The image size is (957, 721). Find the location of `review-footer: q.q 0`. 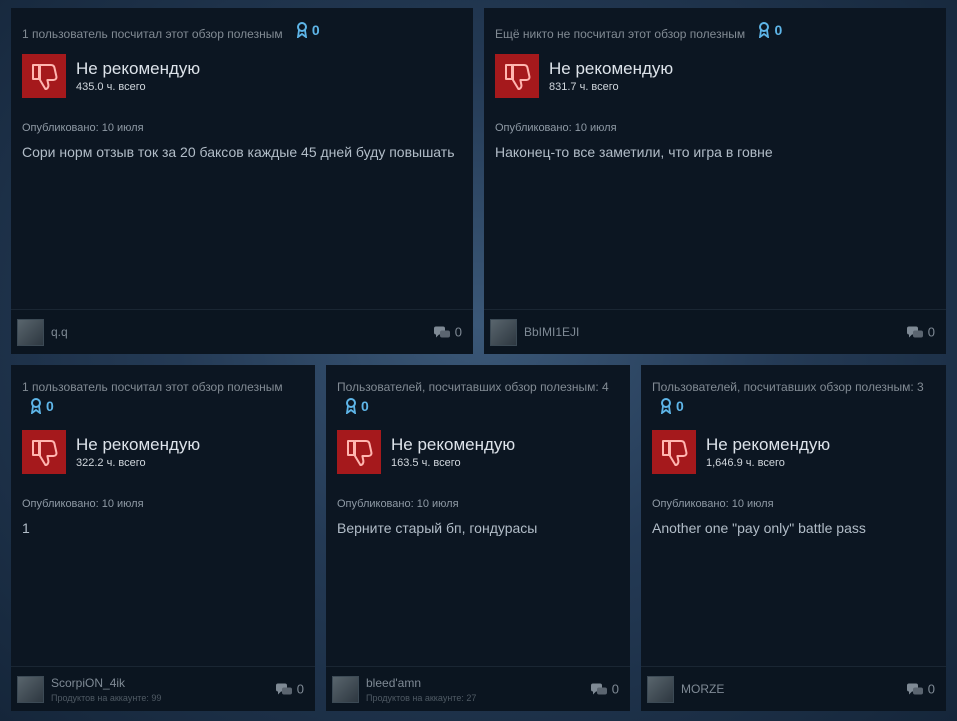

review-footer: q.q 0 is located at coordinates (242, 331).